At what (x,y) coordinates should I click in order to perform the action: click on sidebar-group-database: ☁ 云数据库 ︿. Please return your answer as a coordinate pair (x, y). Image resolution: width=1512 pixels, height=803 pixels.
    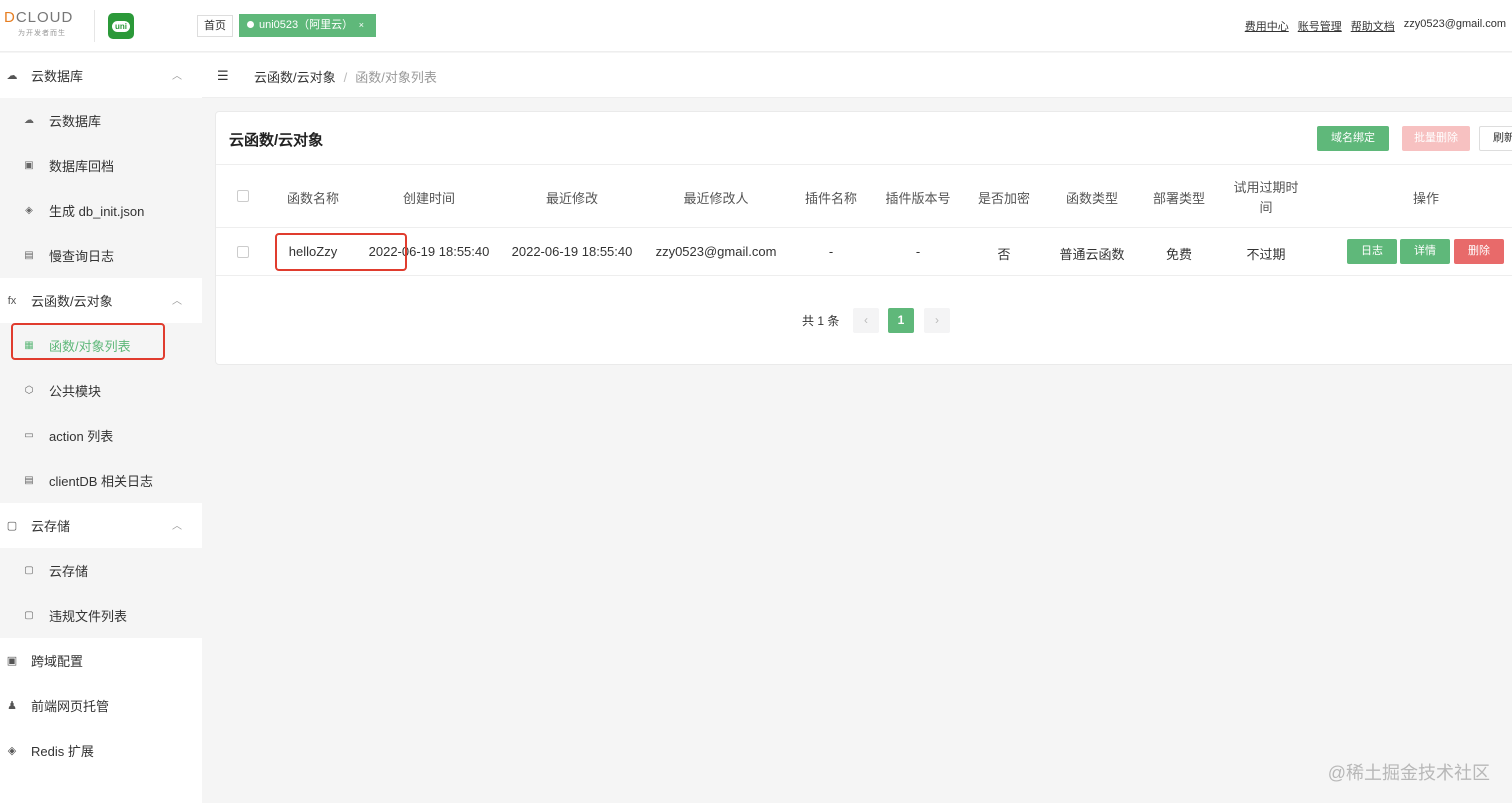
    Looking at the image, I should click on (101, 75).